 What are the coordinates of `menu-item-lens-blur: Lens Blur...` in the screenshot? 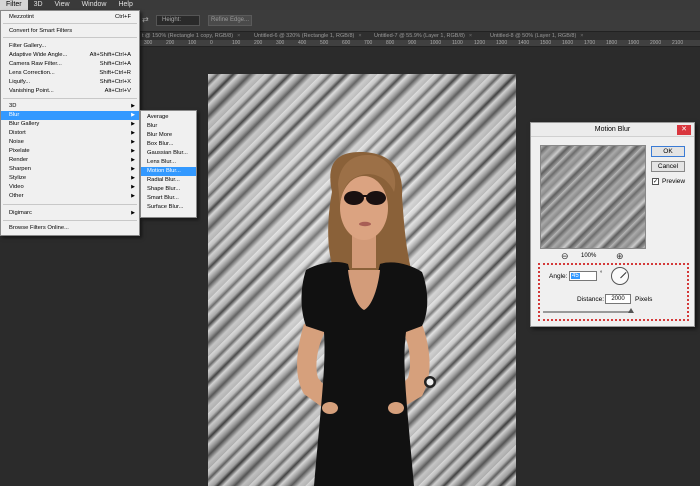 It's located at (168, 162).